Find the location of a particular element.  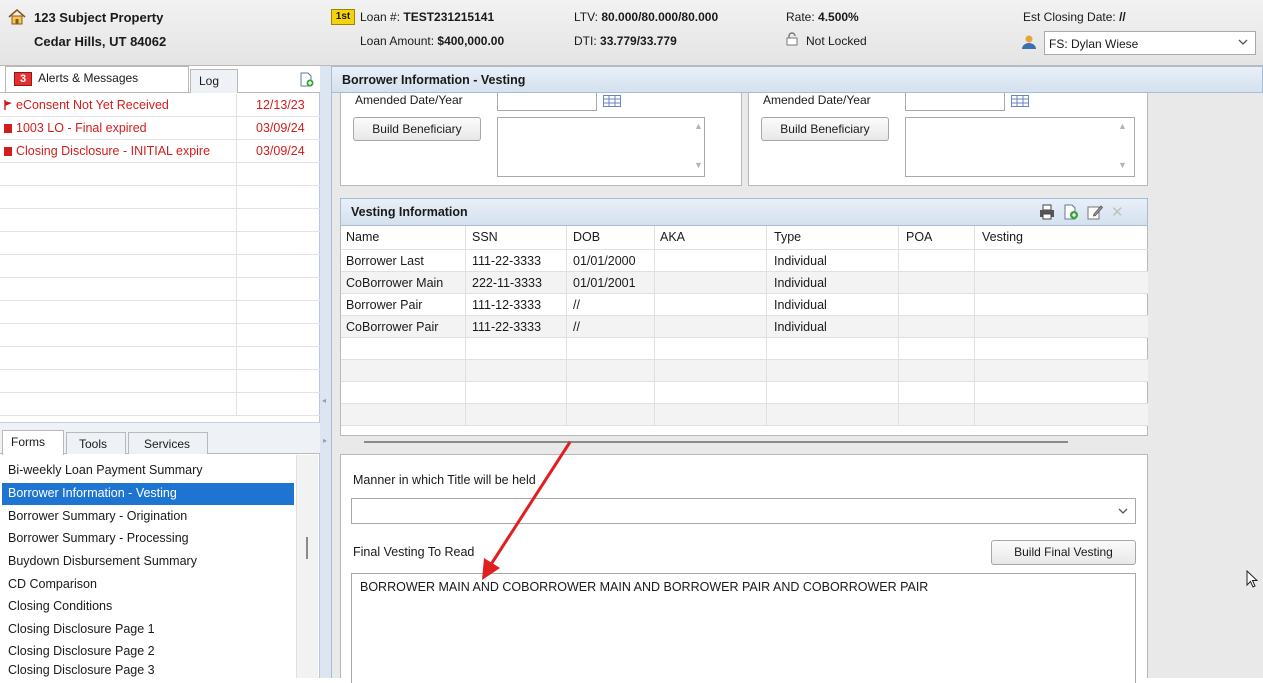

ltv-value: LTV: 80.000/80.000/80.000 is located at coordinates (646, 17).